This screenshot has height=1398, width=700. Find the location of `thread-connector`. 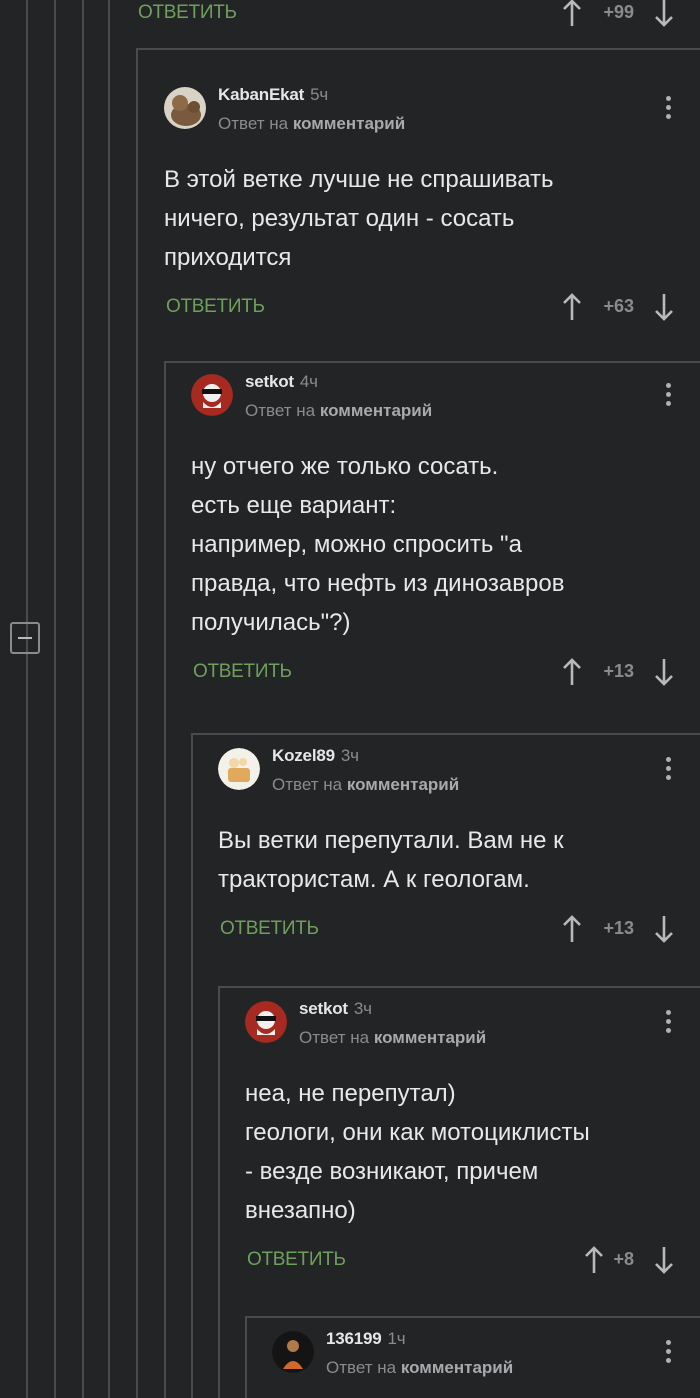

thread-connector is located at coordinates (418, 49).